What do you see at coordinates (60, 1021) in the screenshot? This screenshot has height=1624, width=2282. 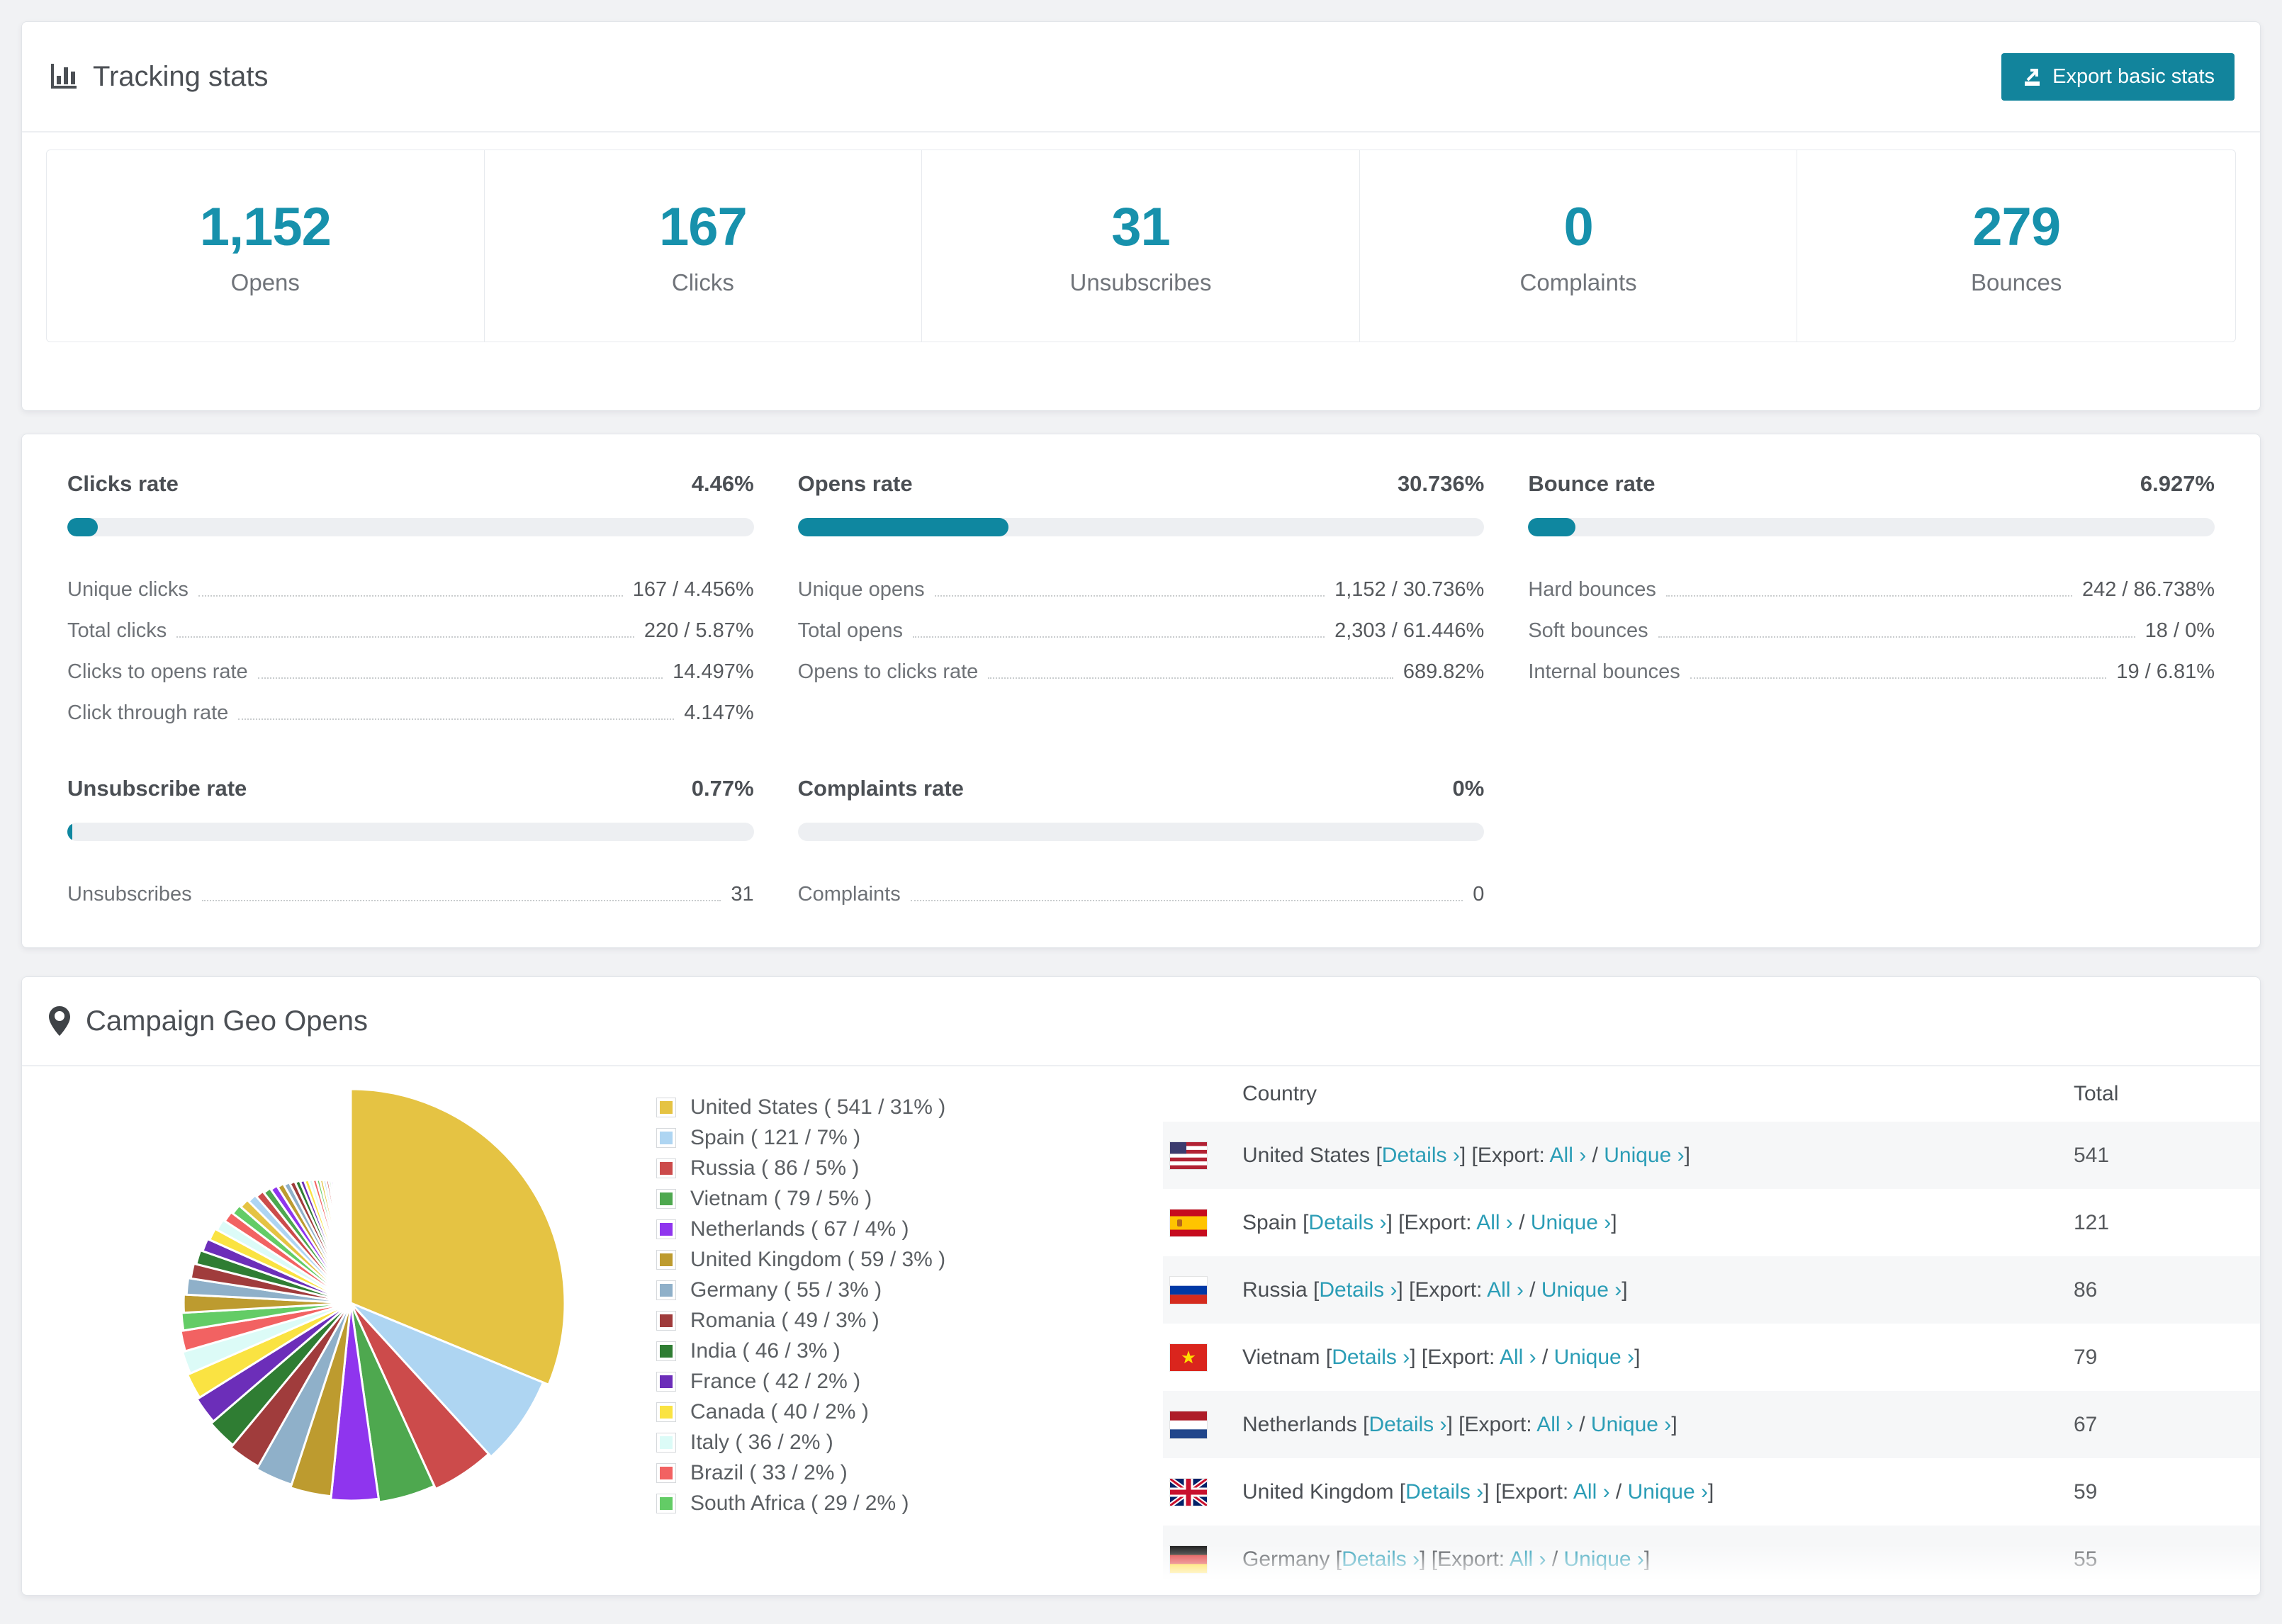 I see `map-pin-icon` at bounding box center [60, 1021].